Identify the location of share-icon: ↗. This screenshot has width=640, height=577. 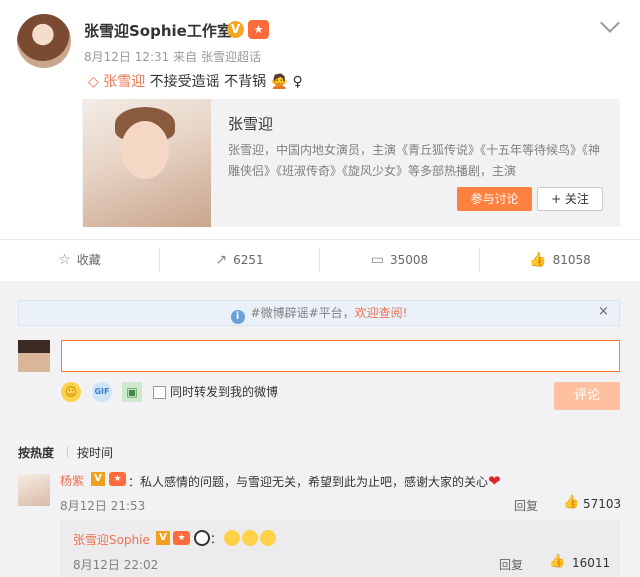
(221, 260).